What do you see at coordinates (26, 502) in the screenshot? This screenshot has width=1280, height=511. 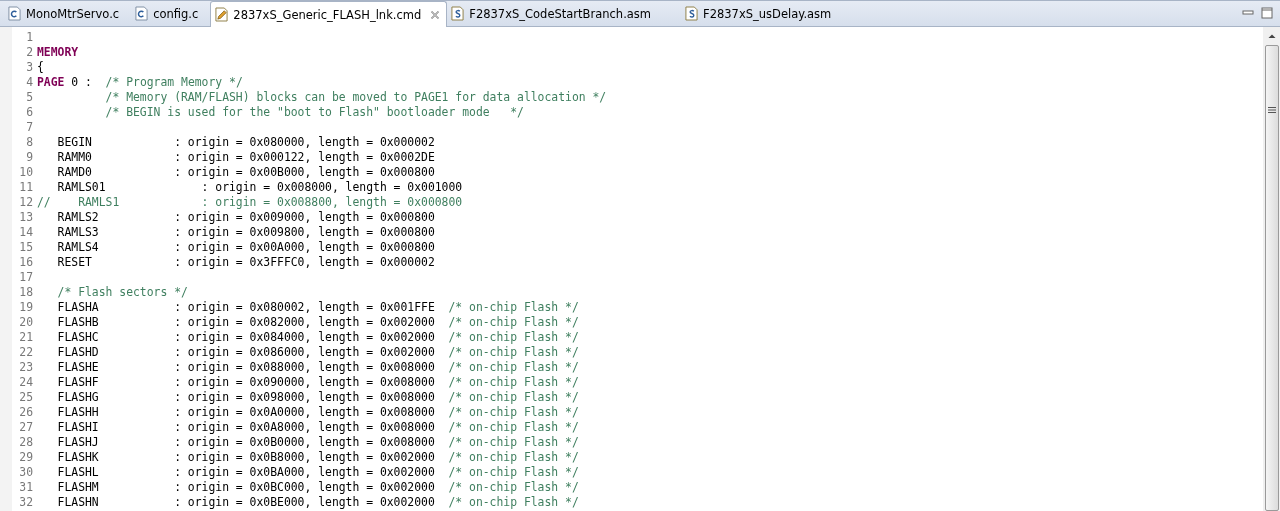 I see `line-number: 32` at bounding box center [26, 502].